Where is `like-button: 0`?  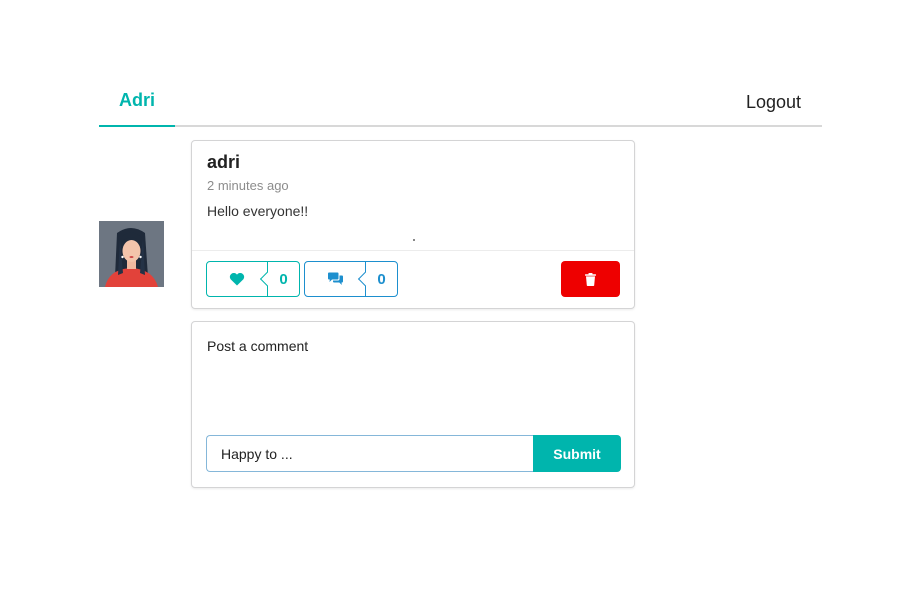
like-button: 0 is located at coordinates (253, 279).